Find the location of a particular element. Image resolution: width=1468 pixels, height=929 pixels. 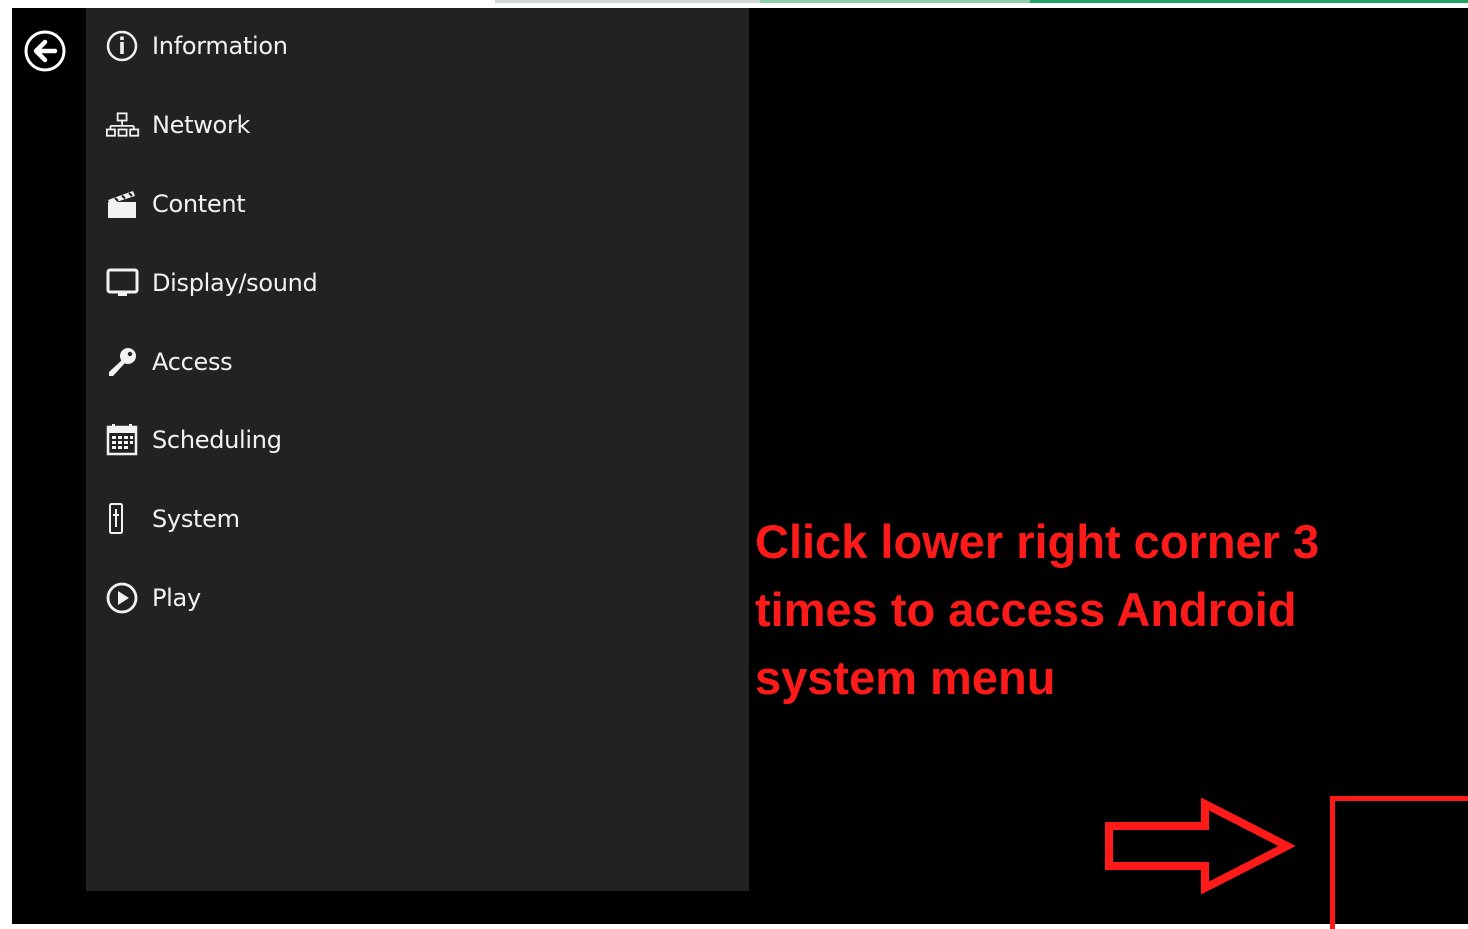

menu-item-label: Access is located at coordinates (192, 362).